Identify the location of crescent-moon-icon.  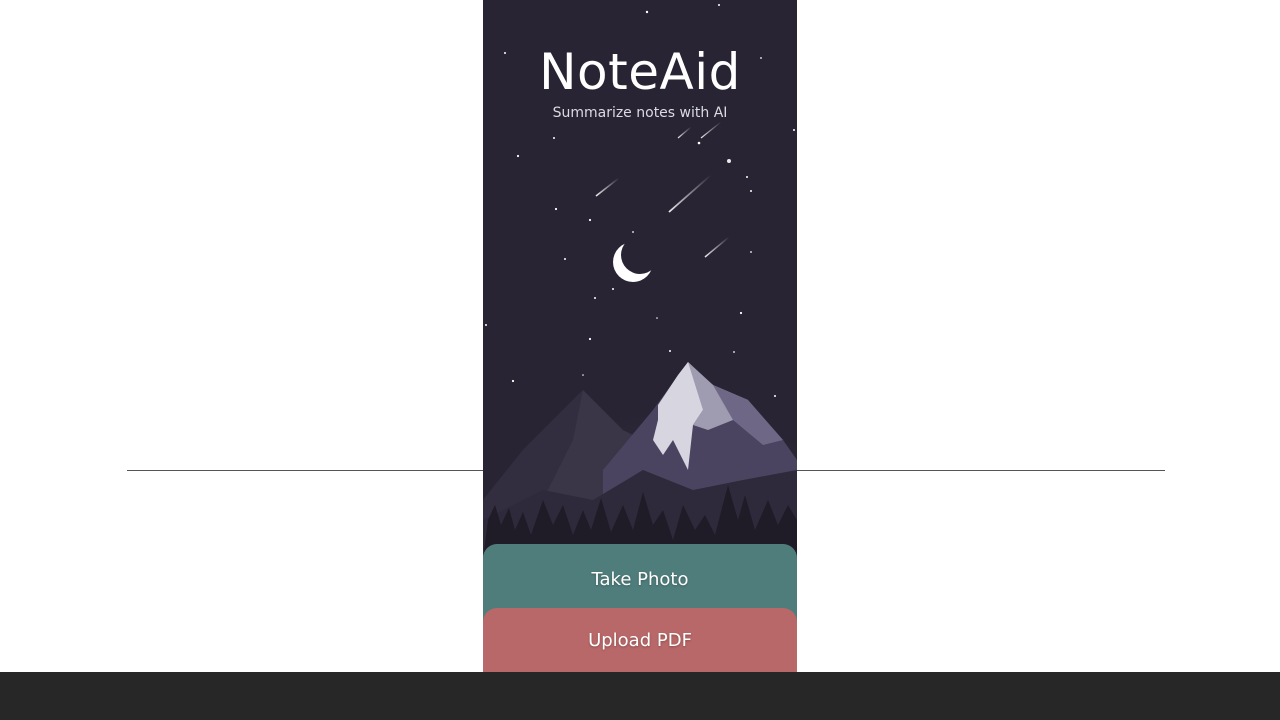
(636, 259).